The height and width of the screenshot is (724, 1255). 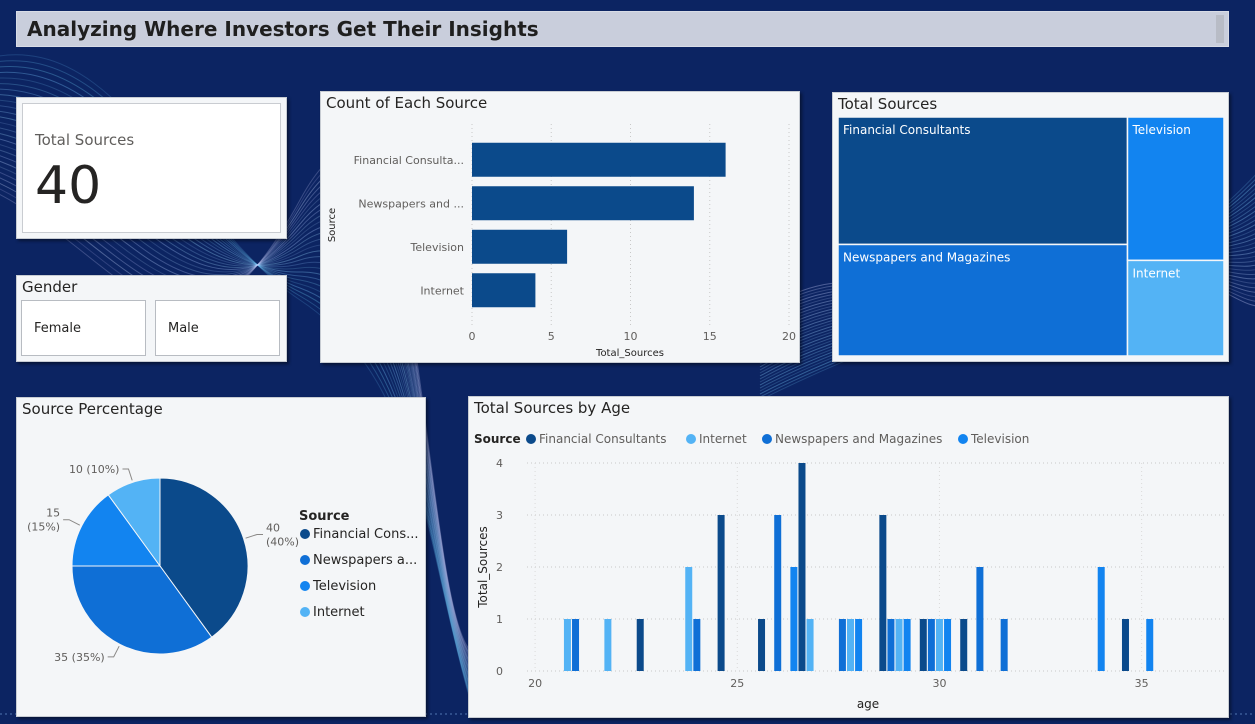 What do you see at coordinates (324, 516) in the screenshot?
I see `pie-legend-title: Source` at bounding box center [324, 516].